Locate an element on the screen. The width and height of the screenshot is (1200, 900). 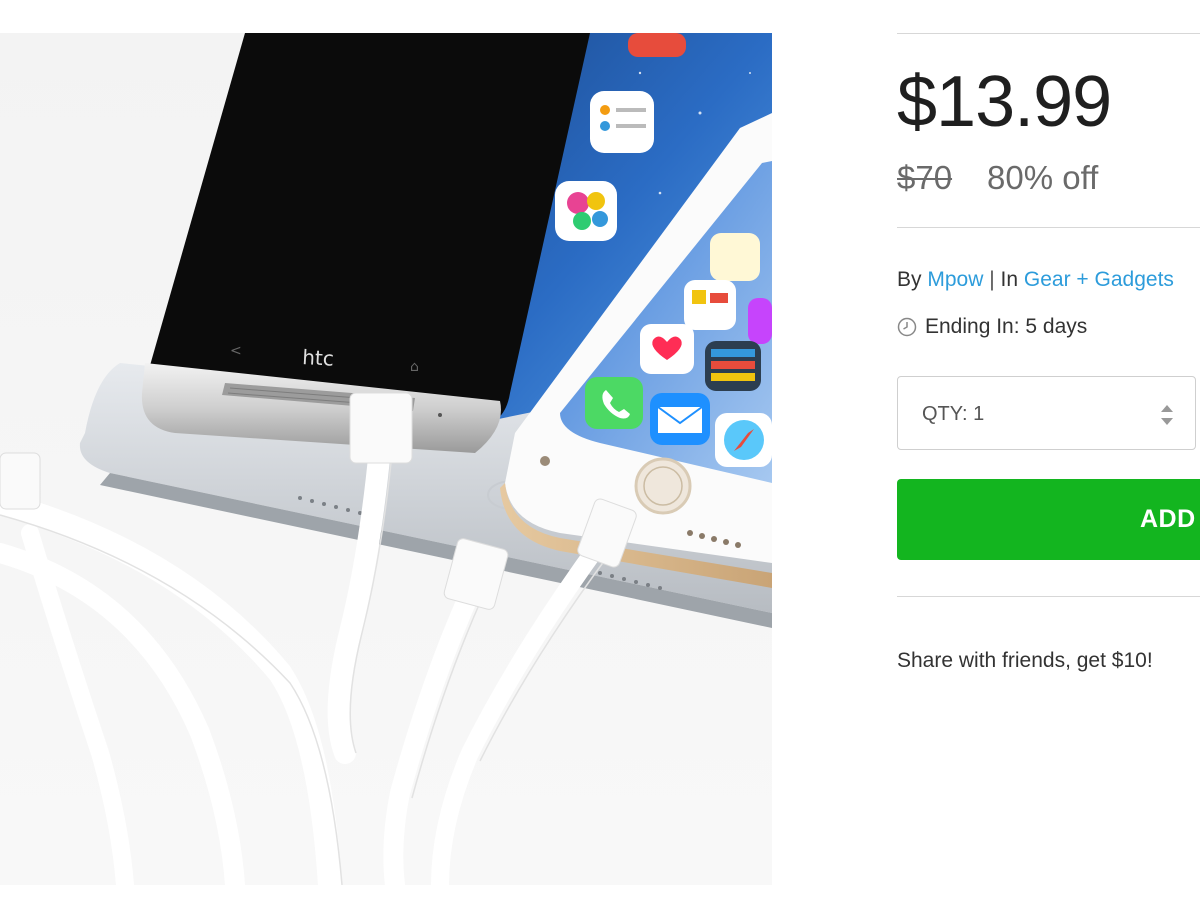
vendor-link: Mpow is located at coordinates (955, 279).